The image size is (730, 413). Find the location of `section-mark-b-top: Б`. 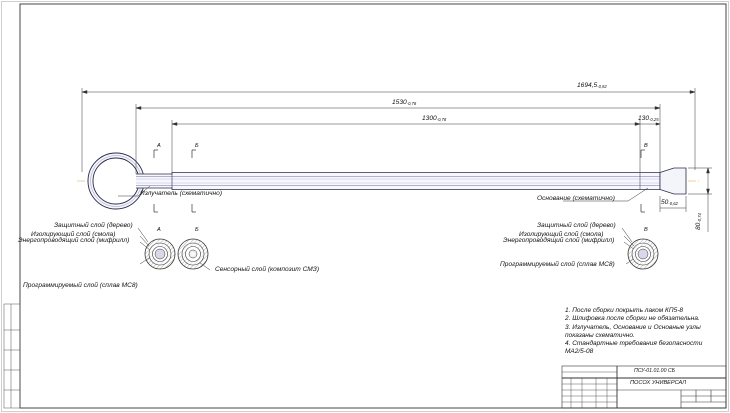

section-mark-b-top: Б is located at coordinates (197, 146).